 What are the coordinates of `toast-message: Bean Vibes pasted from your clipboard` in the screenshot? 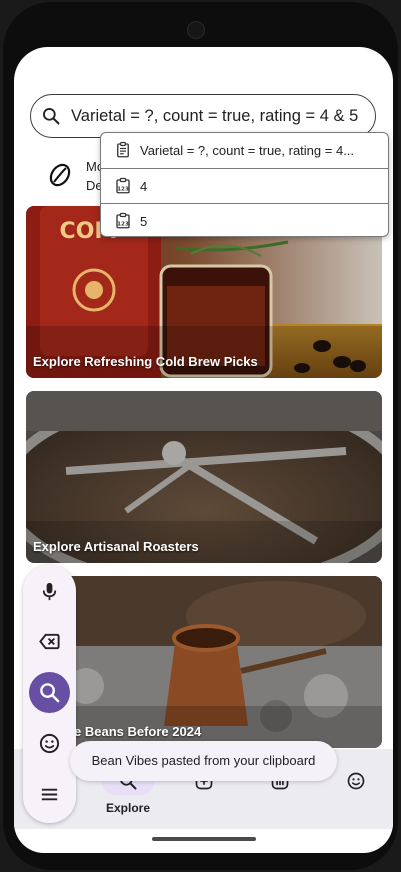 It's located at (203, 760).